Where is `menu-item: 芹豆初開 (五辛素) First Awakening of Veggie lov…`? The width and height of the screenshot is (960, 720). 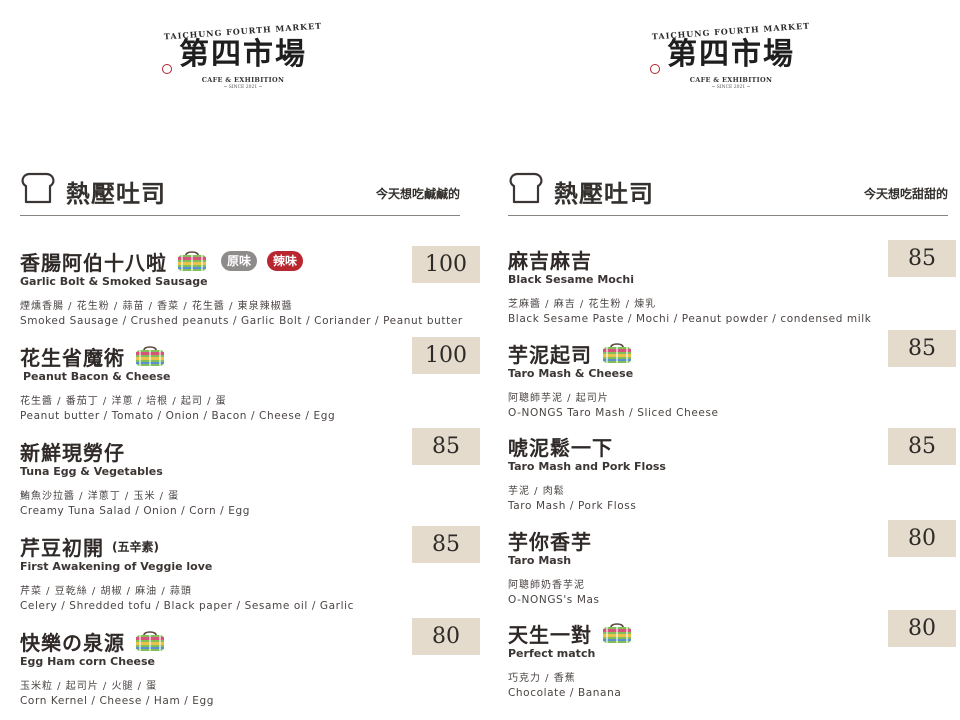
menu-item: 芹豆初開 (五辛素) First Awakening of Veggie lov… is located at coordinates (240, 573).